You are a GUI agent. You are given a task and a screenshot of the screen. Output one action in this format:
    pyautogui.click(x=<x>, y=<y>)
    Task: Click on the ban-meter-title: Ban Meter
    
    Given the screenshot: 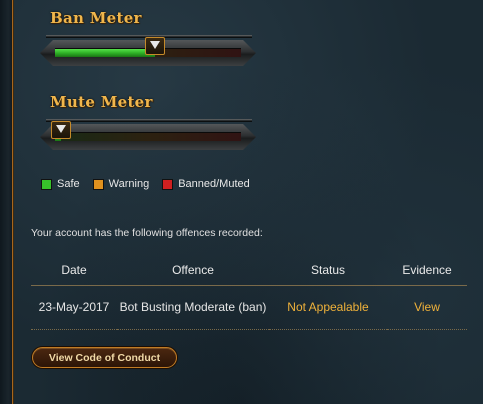 What is the action you would take?
    pyautogui.click(x=96, y=18)
    